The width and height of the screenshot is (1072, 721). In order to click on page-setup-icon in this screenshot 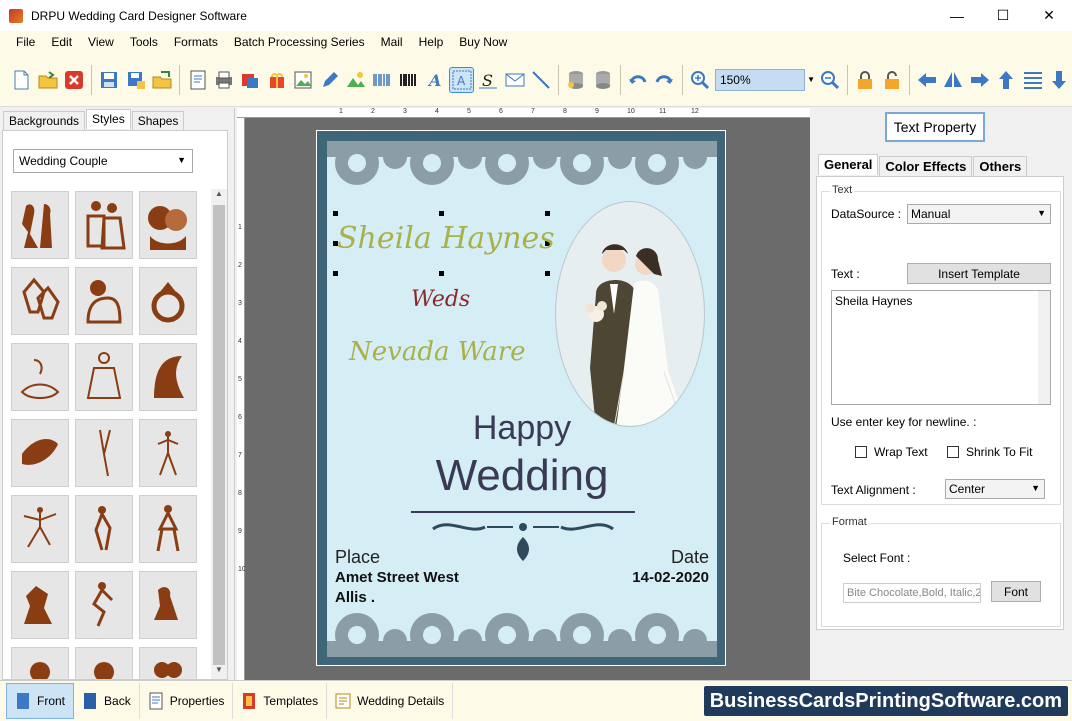, I will do `click(197, 80)`.